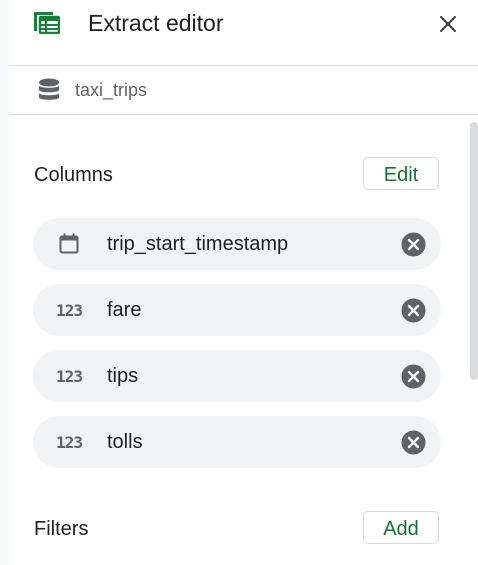 This screenshot has height=565, width=478. What do you see at coordinates (69, 244) in the screenshot?
I see `calendar-icon` at bounding box center [69, 244].